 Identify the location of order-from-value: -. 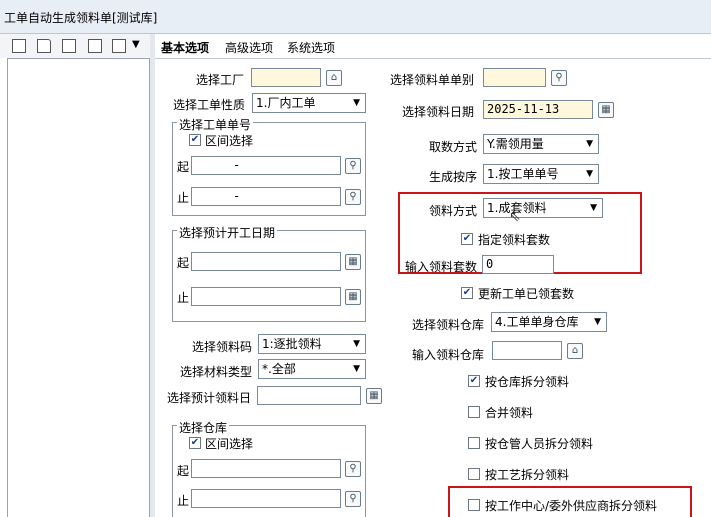
(237, 165).